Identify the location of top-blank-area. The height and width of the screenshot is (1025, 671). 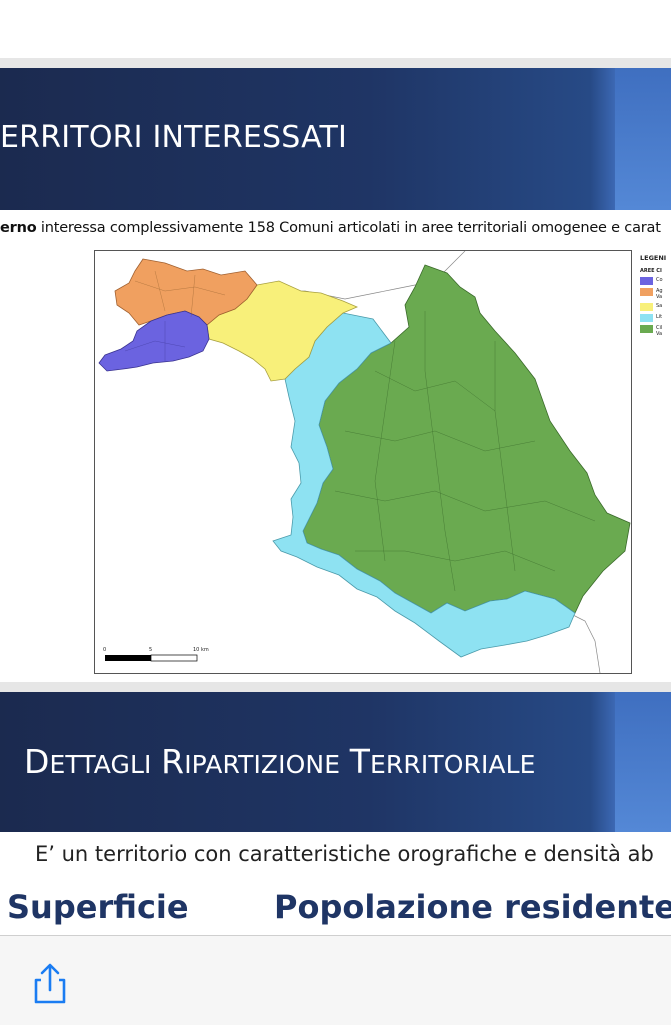
(335, 29).